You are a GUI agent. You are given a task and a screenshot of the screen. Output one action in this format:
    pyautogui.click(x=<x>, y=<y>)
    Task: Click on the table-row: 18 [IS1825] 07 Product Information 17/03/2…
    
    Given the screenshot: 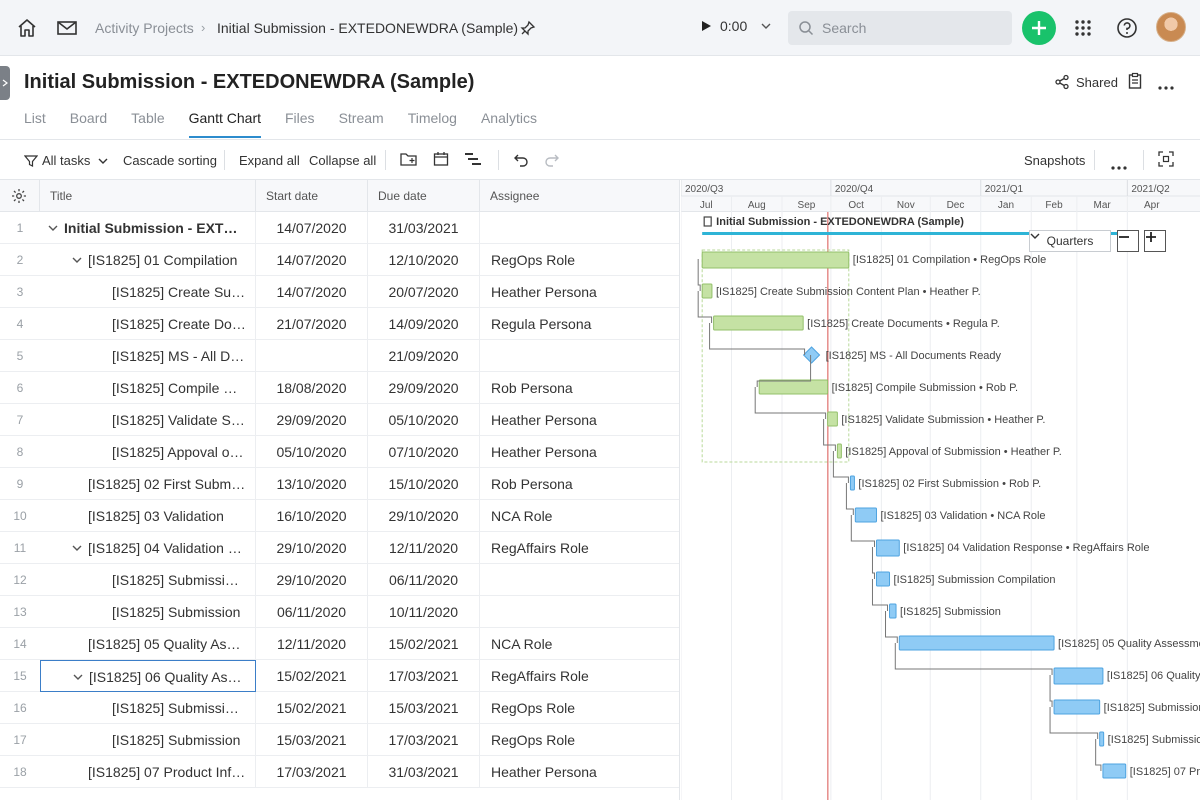 What is the action you would take?
    pyautogui.click(x=339, y=772)
    